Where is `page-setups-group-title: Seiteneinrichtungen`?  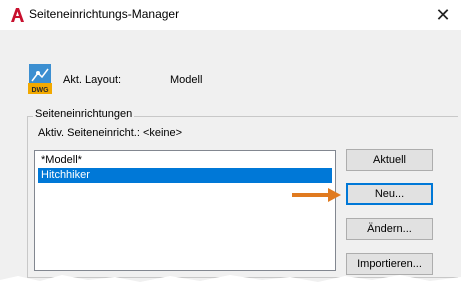
page-setups-group-title: Seiteneinrichtungen is located at coordinates (84, 114).